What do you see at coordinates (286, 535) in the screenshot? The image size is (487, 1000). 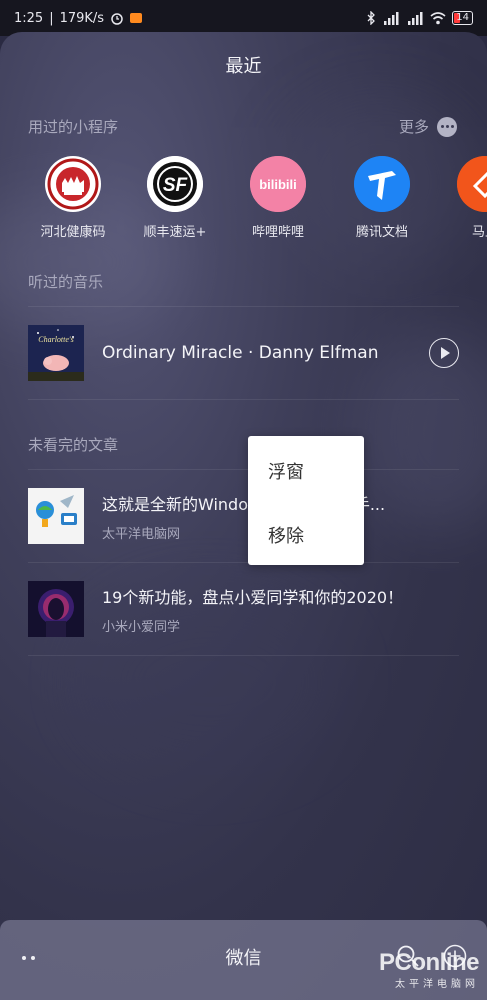 I see `menu-item-remove: 移除` at bounding box center [286, 535].